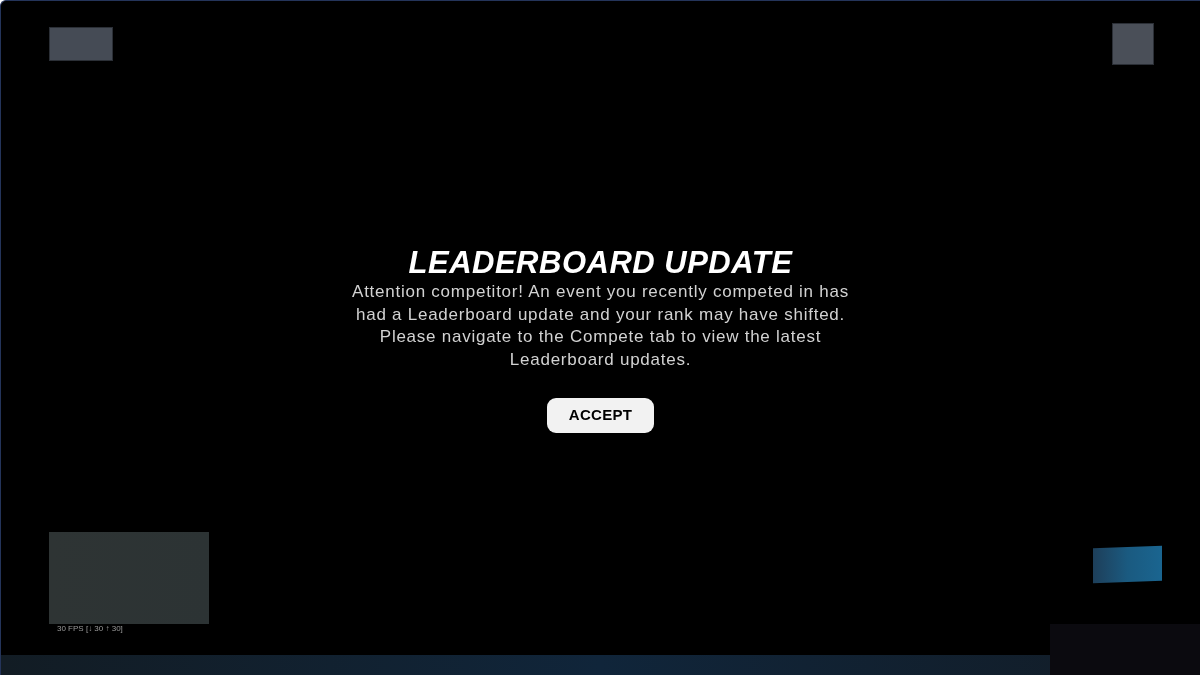 This screenshot has height=675, width=1200. Describe the element at coordinates (600, 326) in the screenshot. I see `dialog-message: Attention competitor! An event you recently competed in has had a Leaderboard update and your rank may have shifted. Please navigate to the Compete tab to view the latest Leaderboard updates.` at that location.